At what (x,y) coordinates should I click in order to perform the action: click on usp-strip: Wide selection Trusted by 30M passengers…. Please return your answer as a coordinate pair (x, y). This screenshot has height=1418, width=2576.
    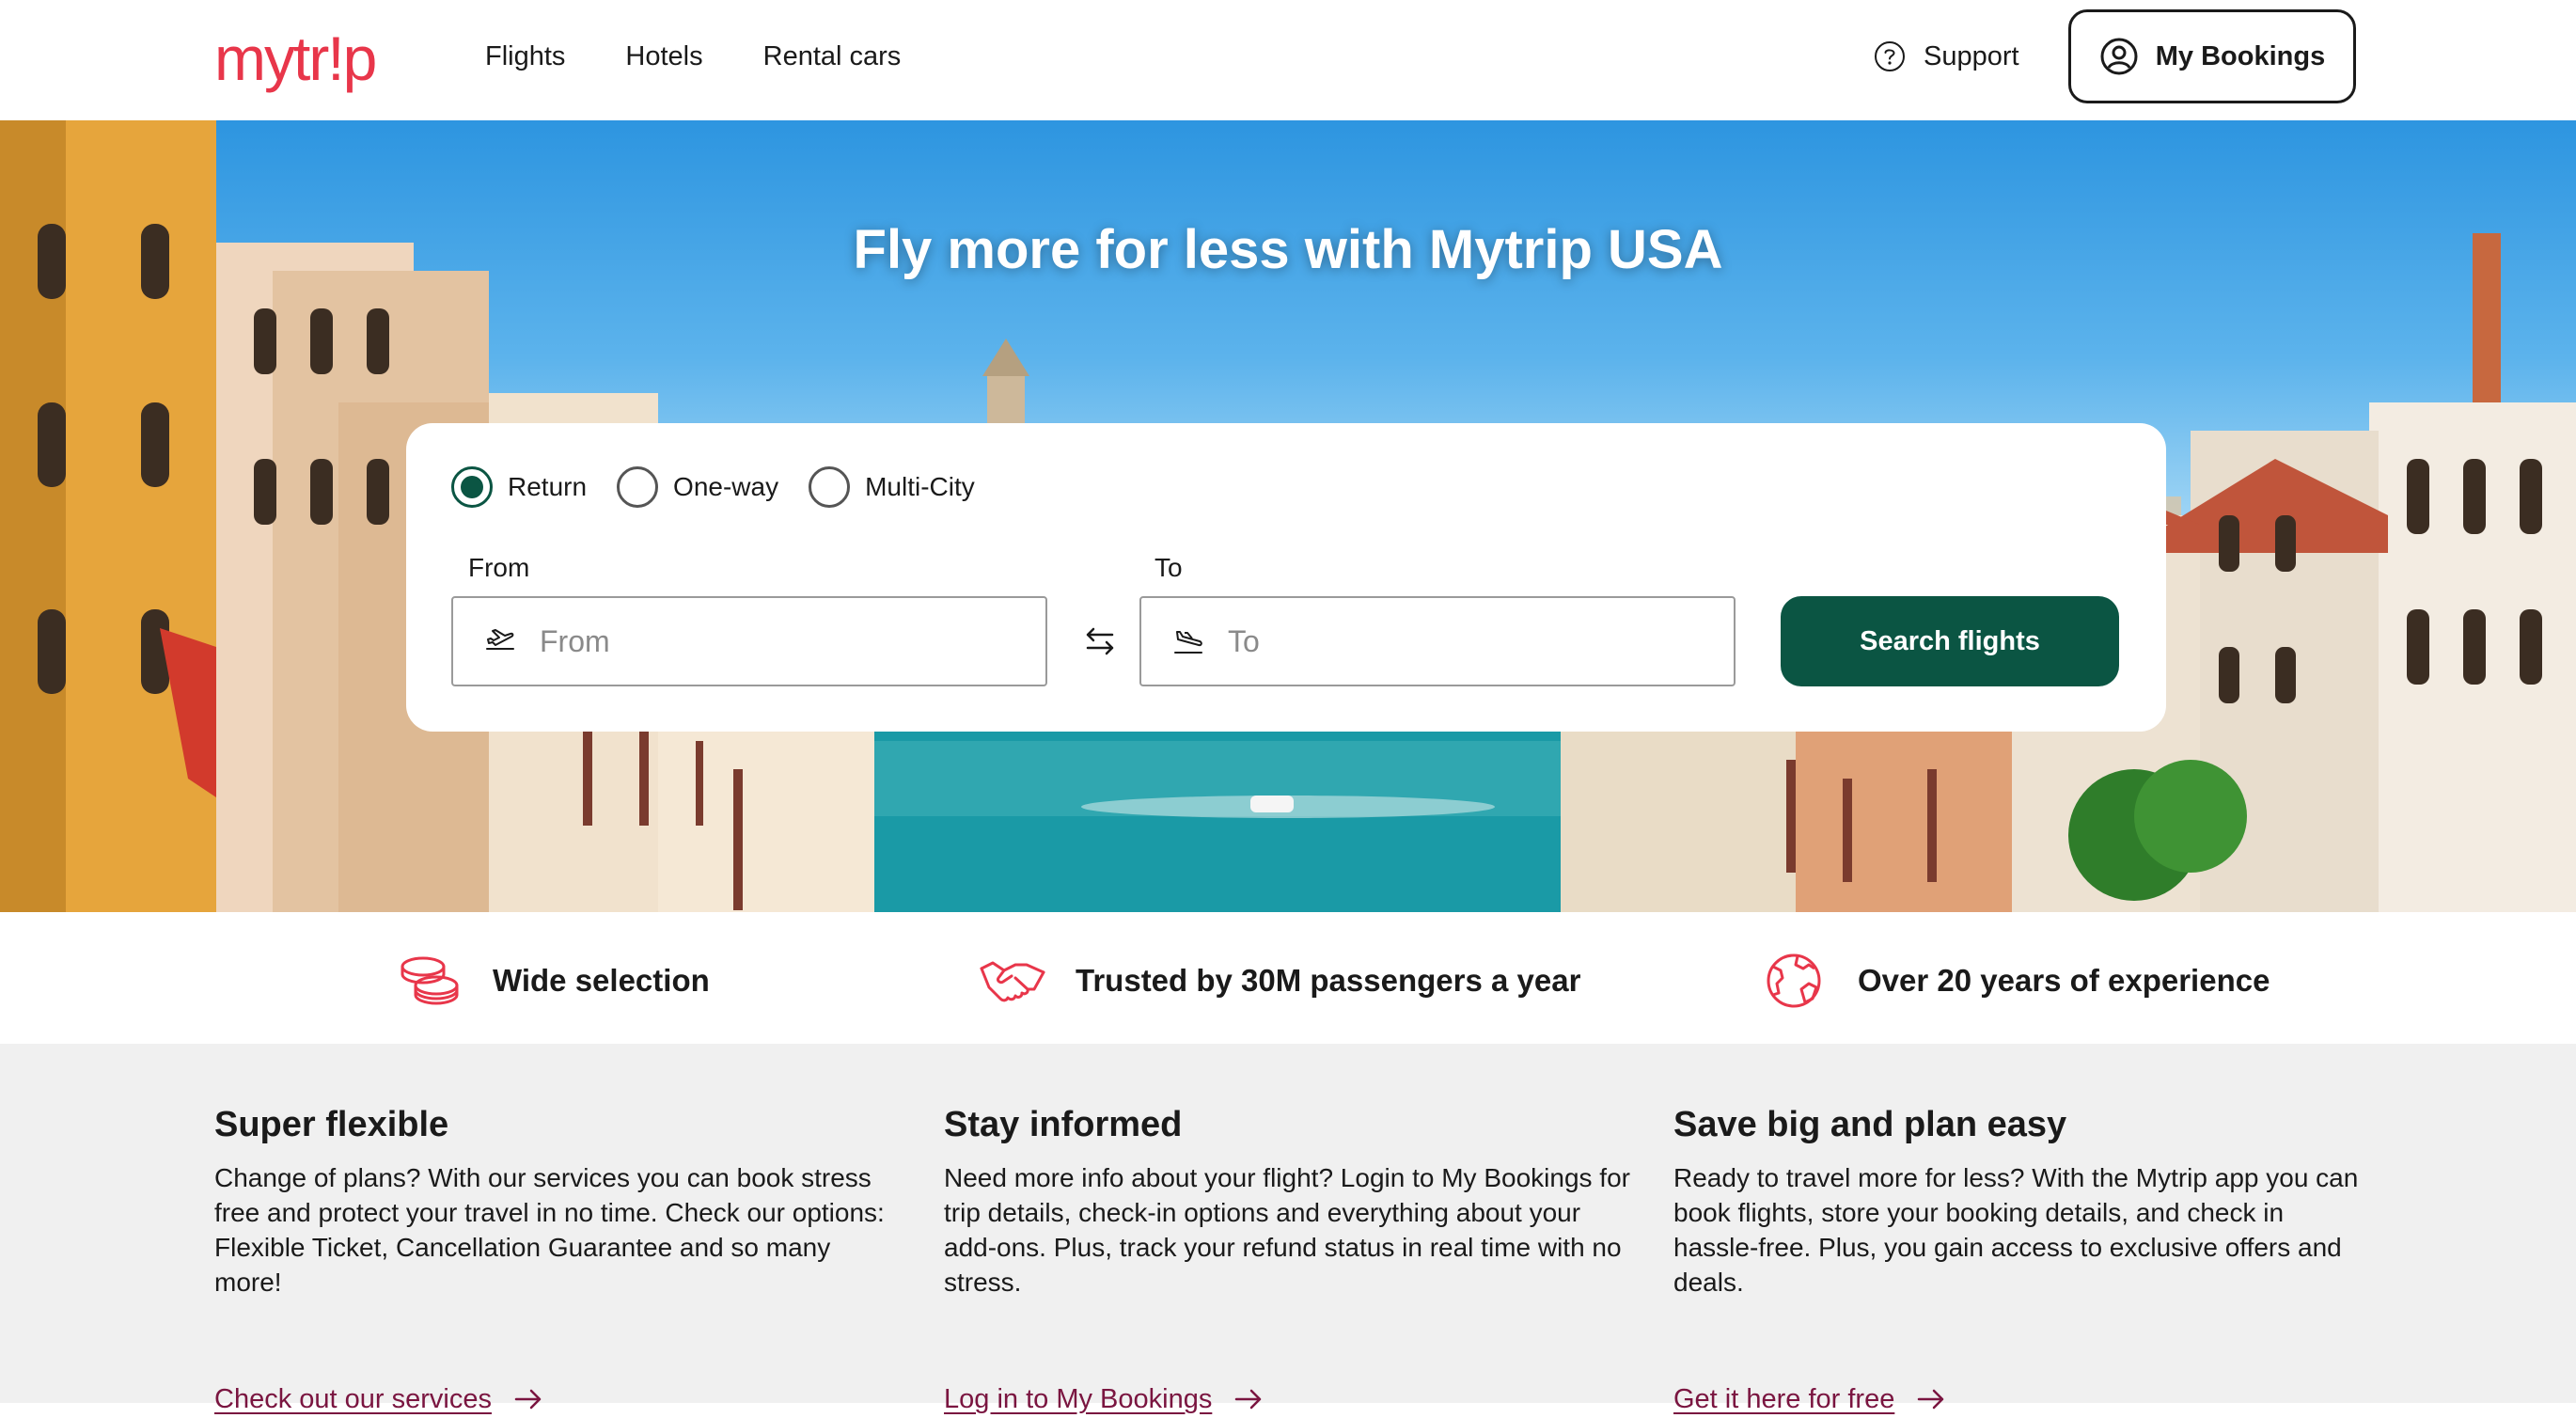
    Looking at the image, I should click on (1288, 978).